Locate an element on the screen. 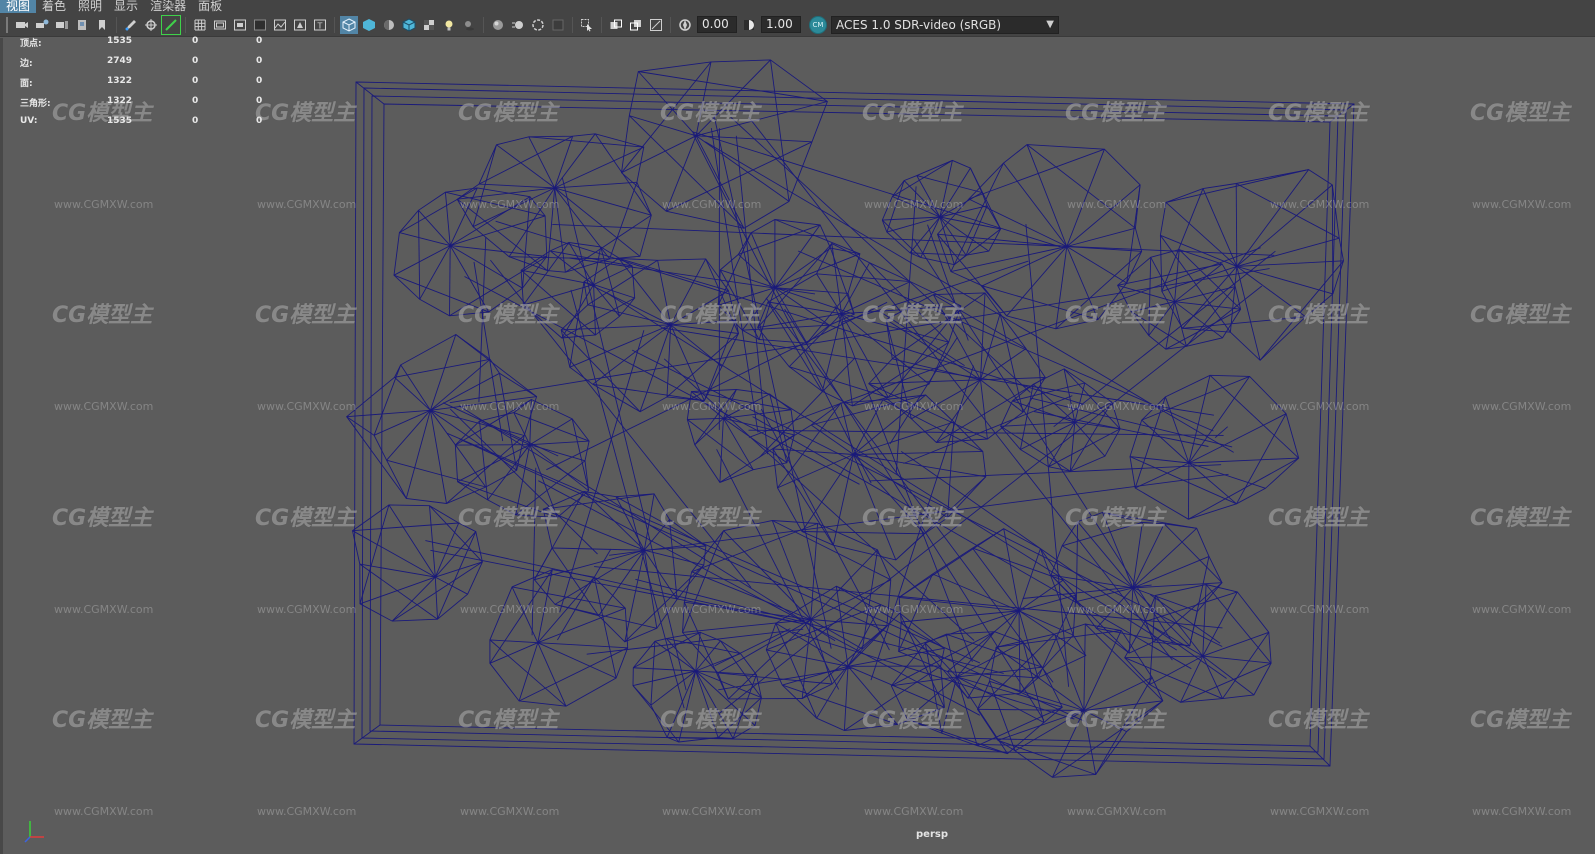 The height and width of the screenshot is (854, 1595). hud-label: 顶点: is located at coordinates (31, 44).